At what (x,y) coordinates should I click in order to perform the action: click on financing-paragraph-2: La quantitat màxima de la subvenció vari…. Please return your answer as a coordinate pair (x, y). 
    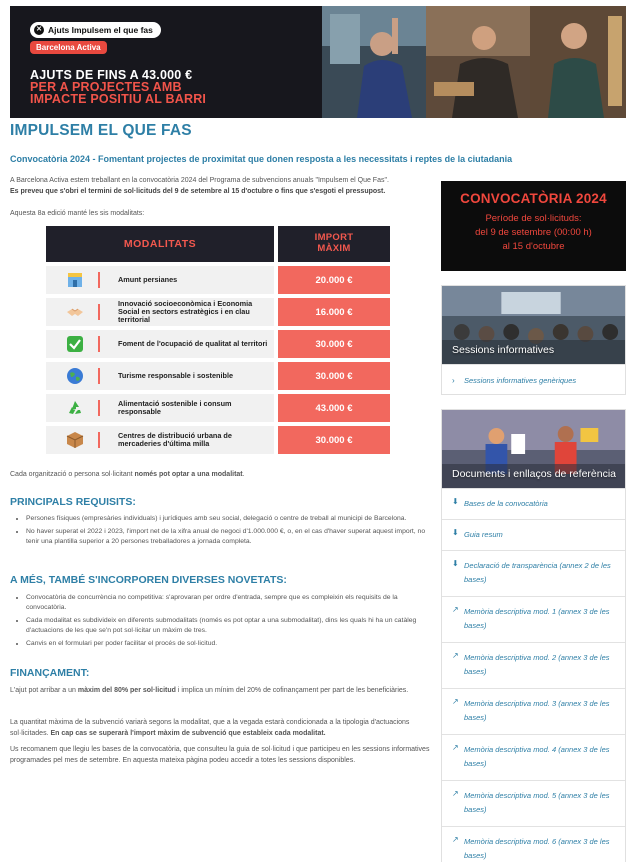
    Looking at the image, I should click on (210, 728).